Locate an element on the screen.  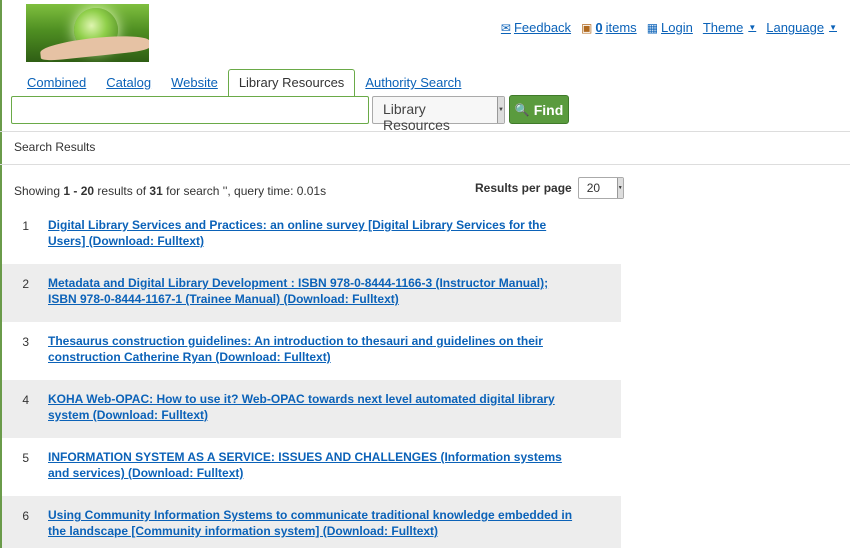
results-per-page-select: 20 ▼ is located at coordinates (600, 188).